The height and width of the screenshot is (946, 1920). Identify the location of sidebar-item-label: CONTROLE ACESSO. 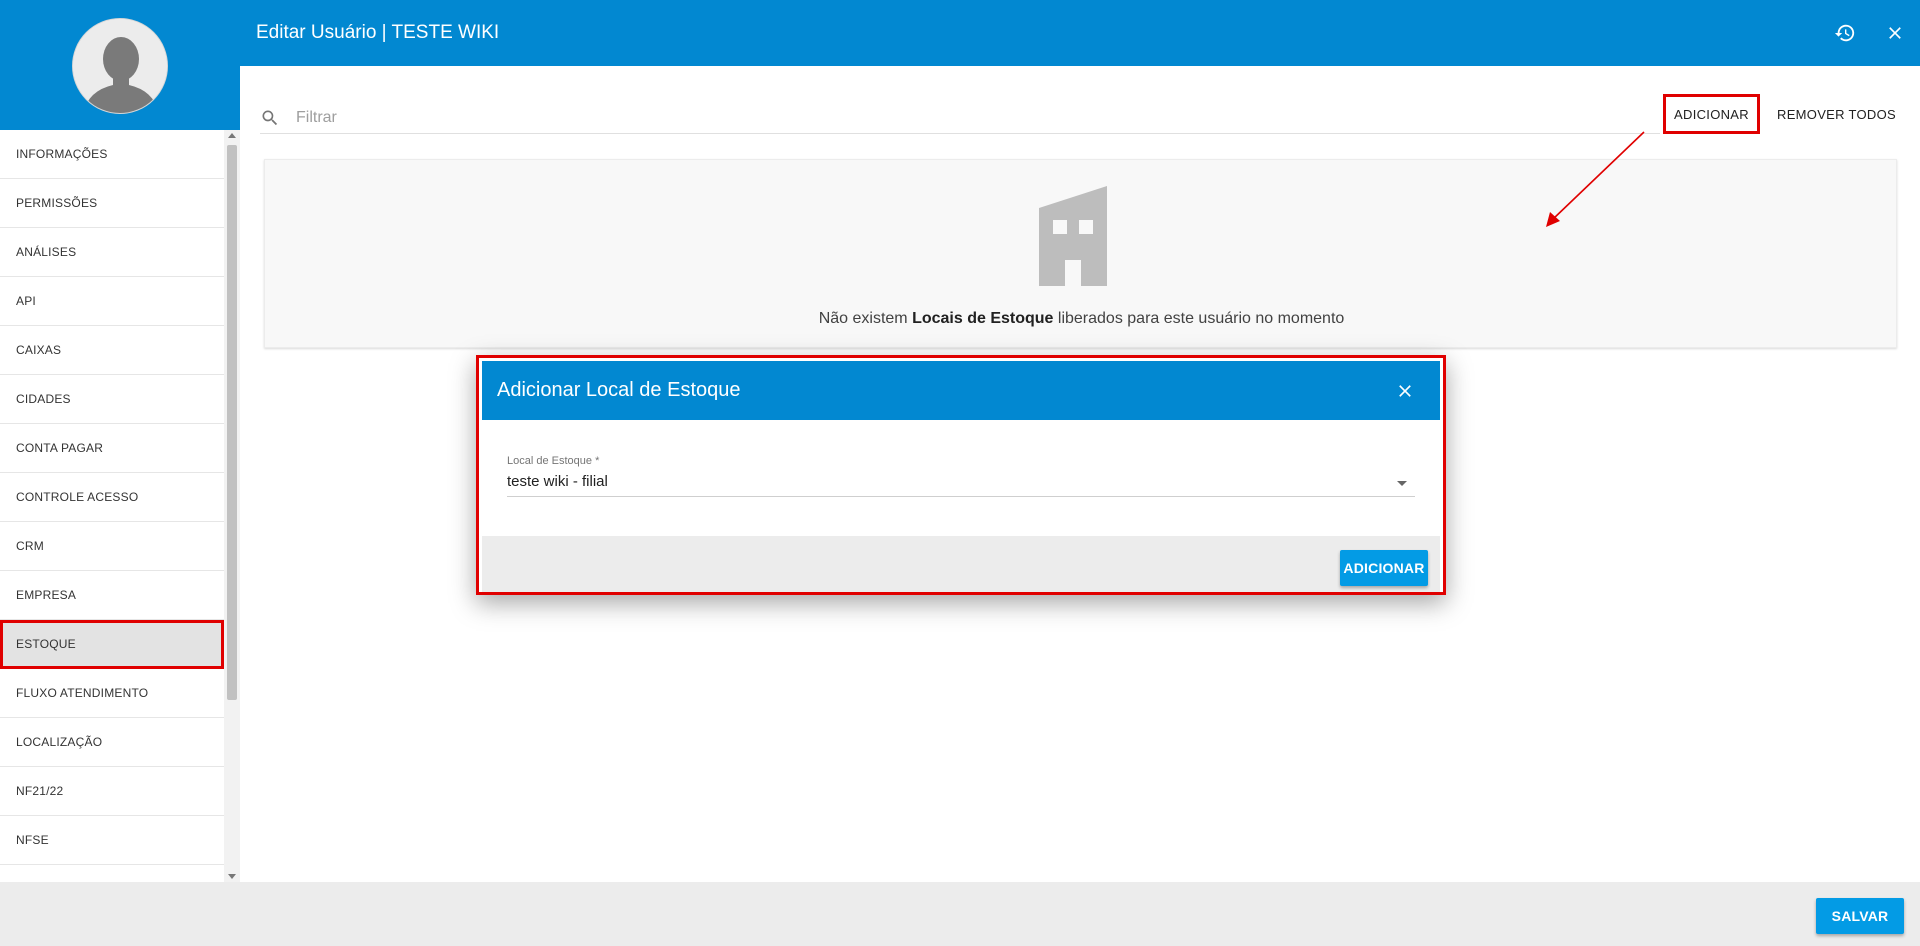
(77, 497).